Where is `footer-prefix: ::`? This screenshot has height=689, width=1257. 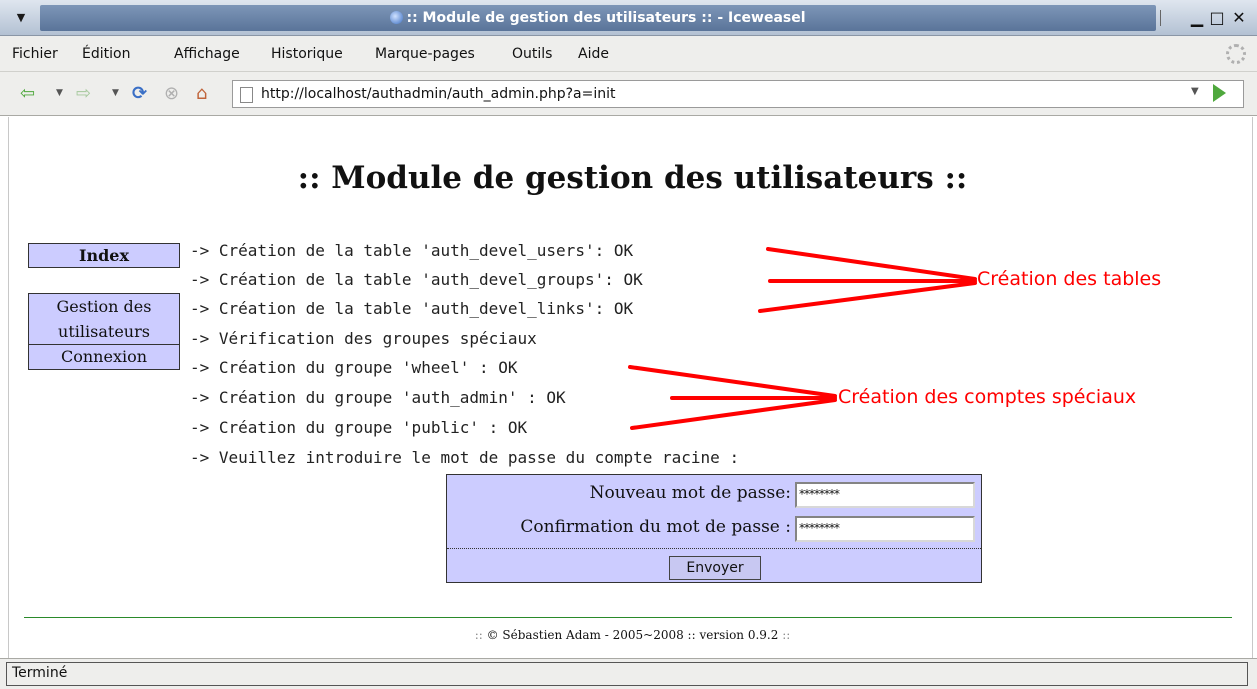
footer-prefix: :: is located at coordinates (478, 635).